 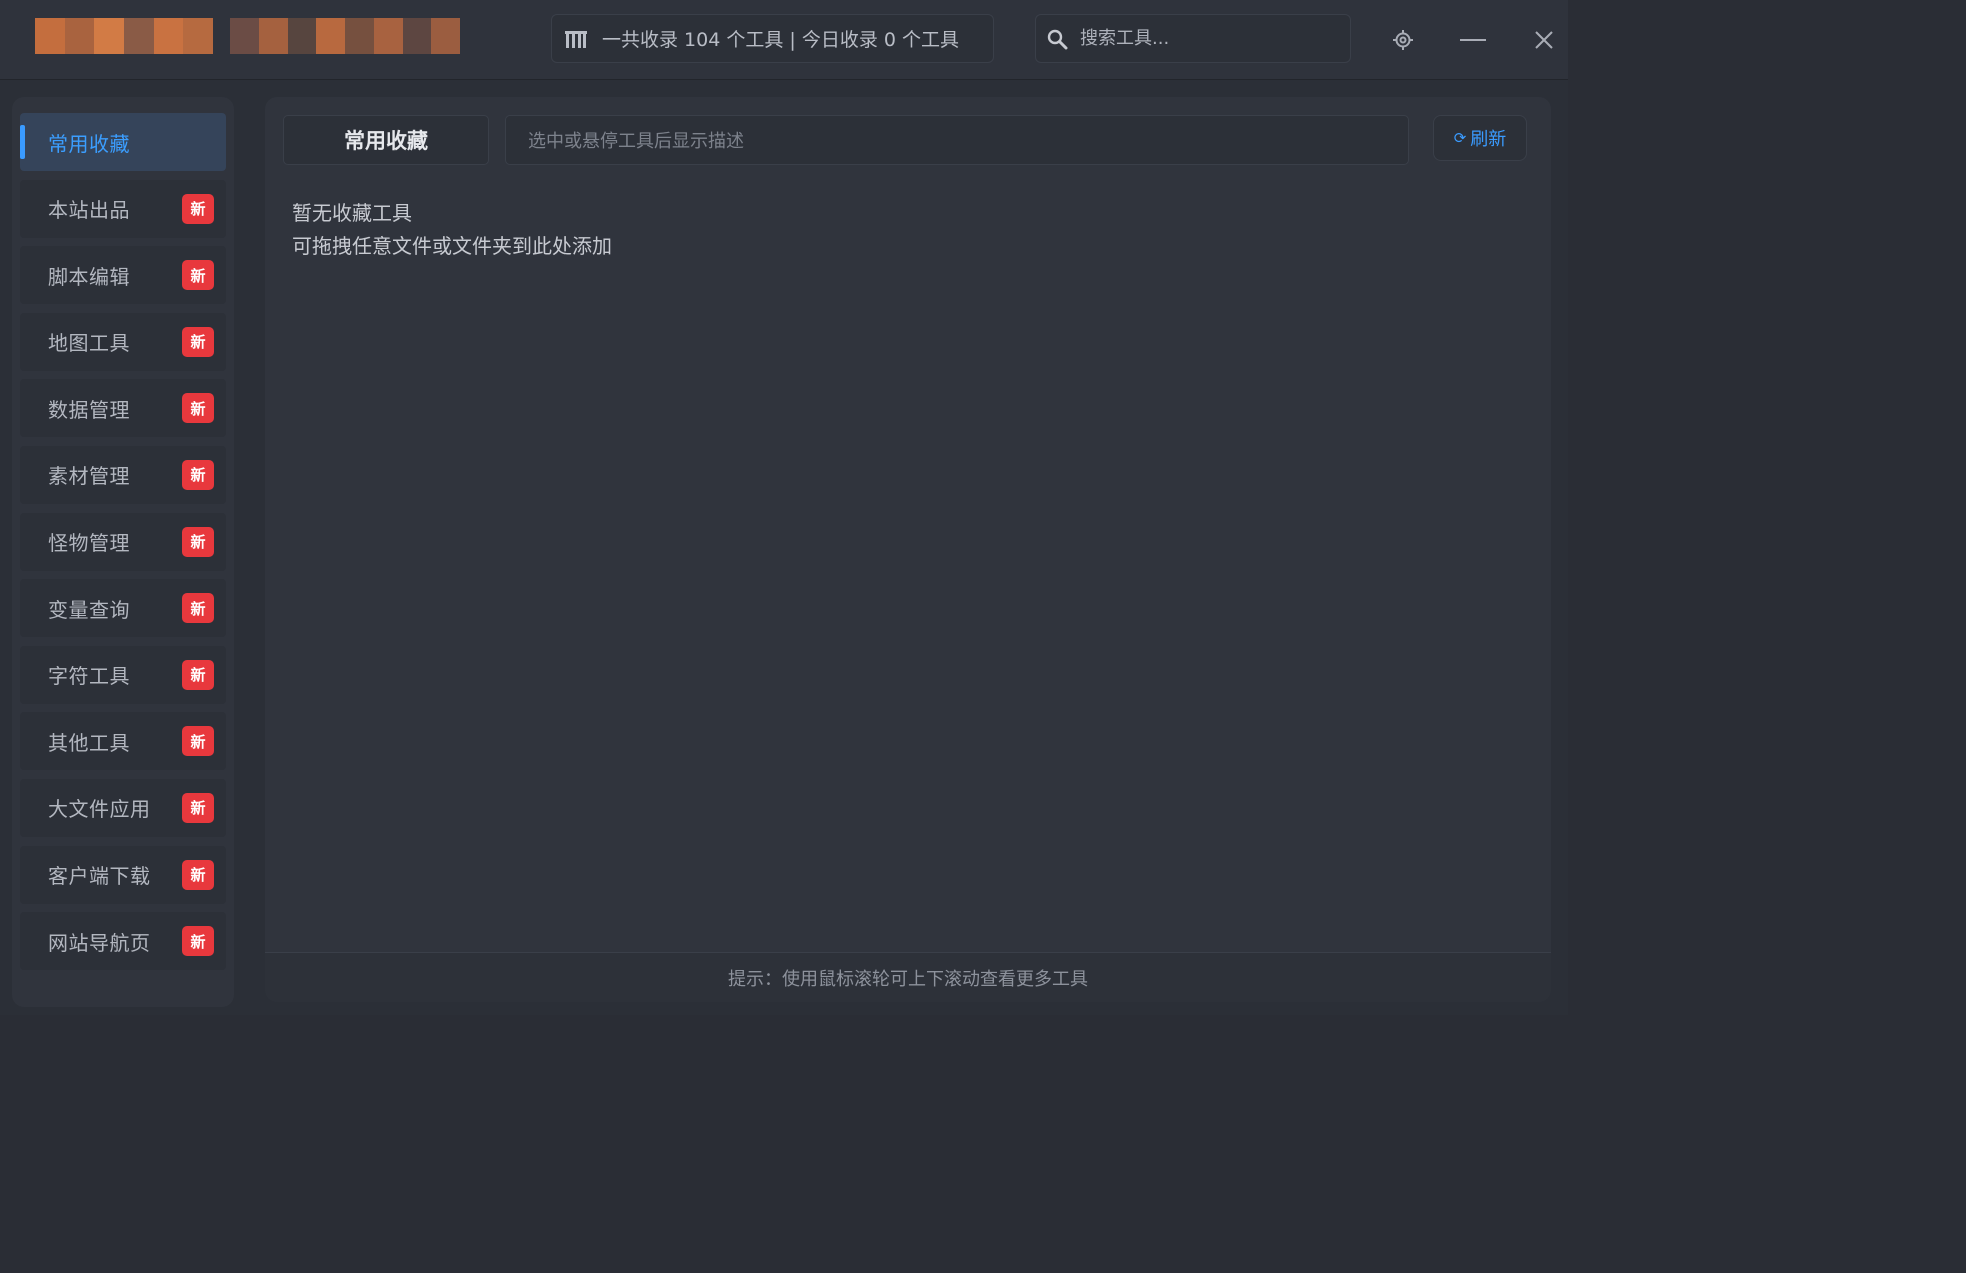 I want to click on sidebar-item-label: 网站导航页, so click(x=99, y=942).